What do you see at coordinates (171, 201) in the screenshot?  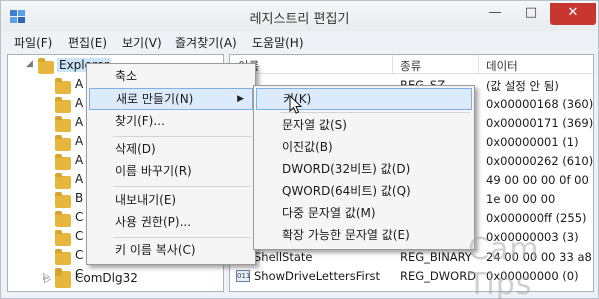 I see `menu-export: 내보내기(E)` at bounding box center [171, 201].